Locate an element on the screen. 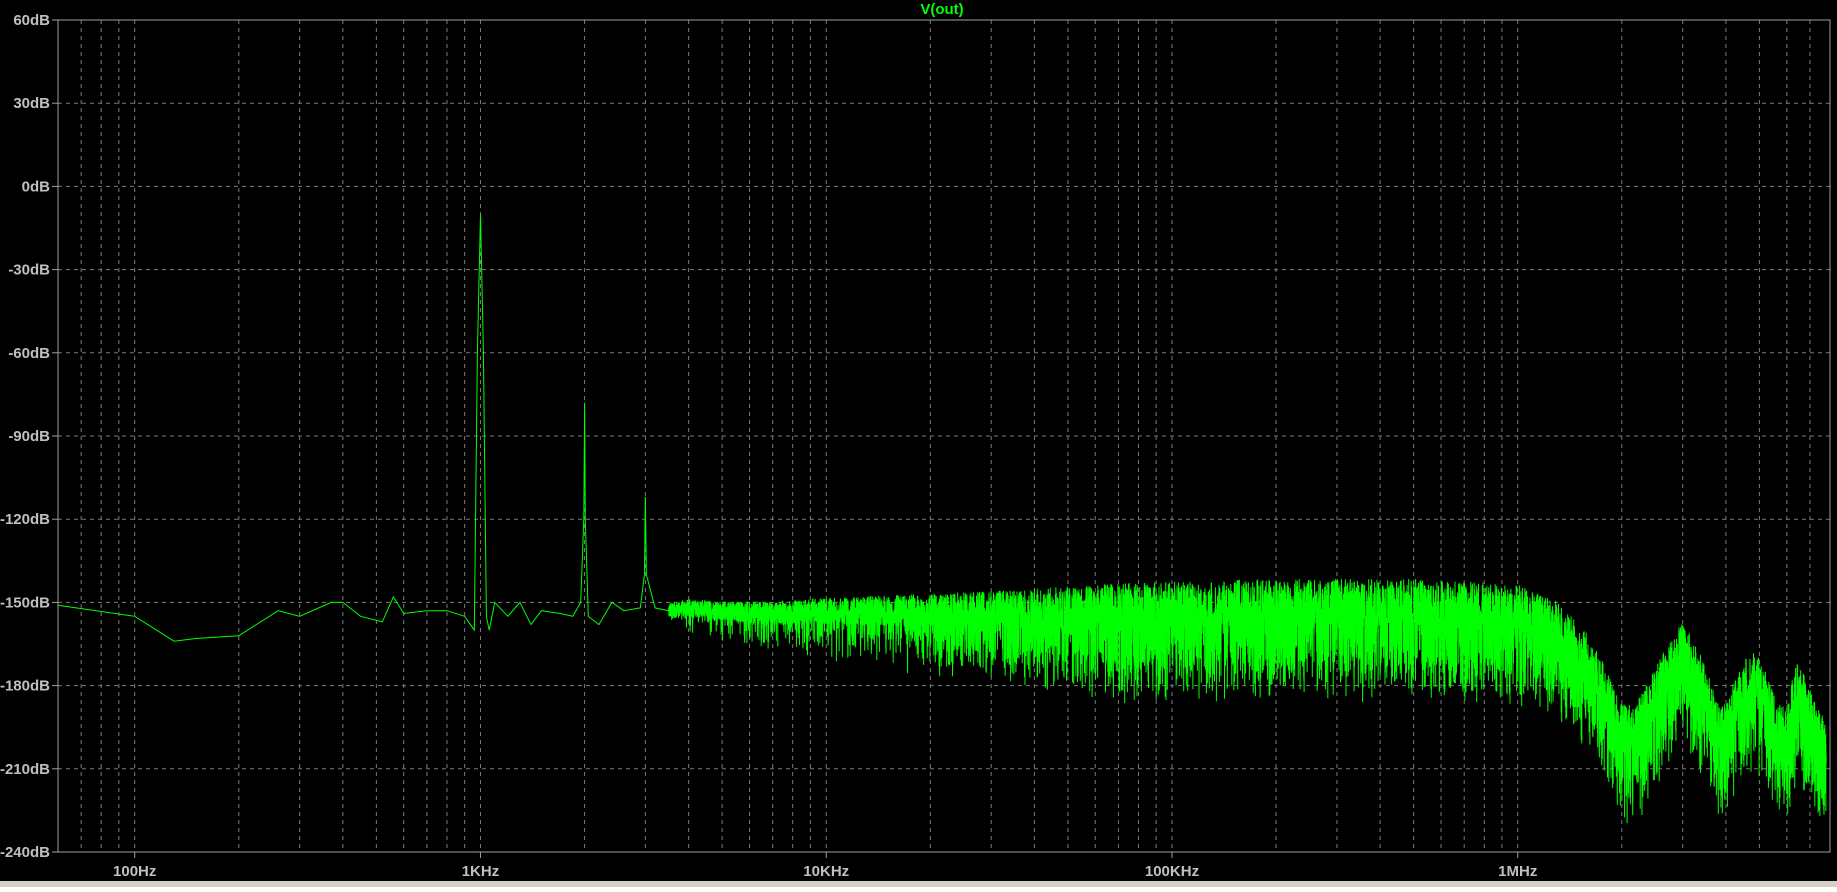 This screenshot has width=1837, height=892. x-tick-label: 100Hz is located at coordinates (134, 871).